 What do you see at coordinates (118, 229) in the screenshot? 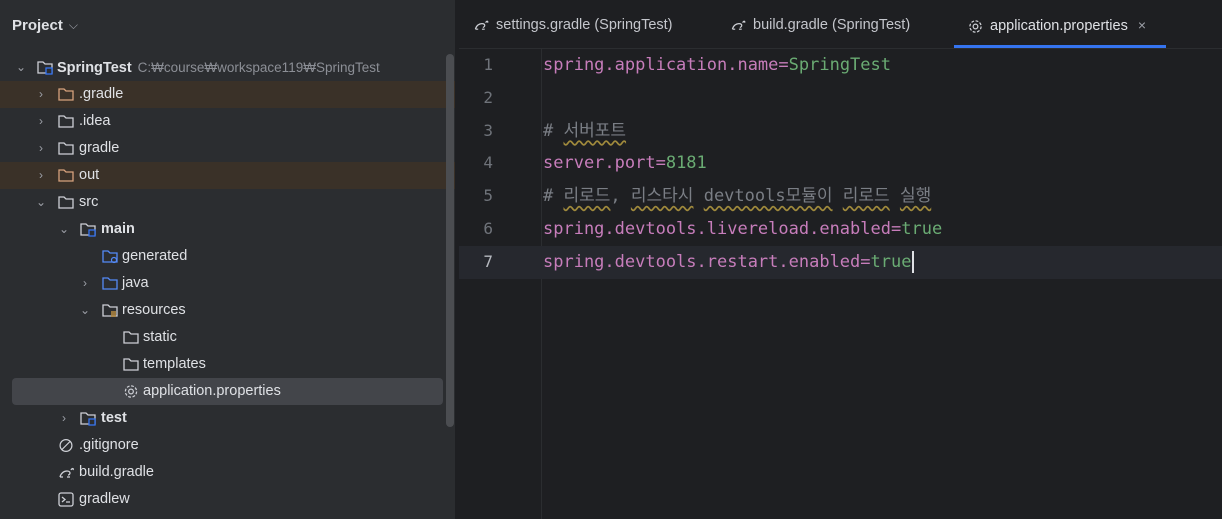
I see `tree-item-label: main` at bounding box center [118, 229].